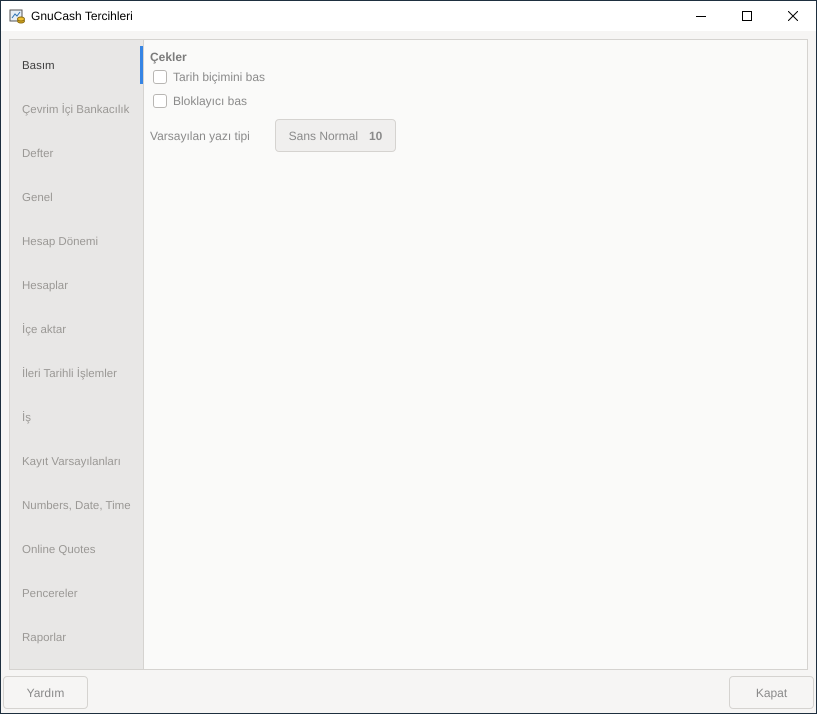 This screenshot has width=817, height=714. Describe the element at coordinates (76, 66) in the screenshot. I see `sidebar-item: Basım` at that location.